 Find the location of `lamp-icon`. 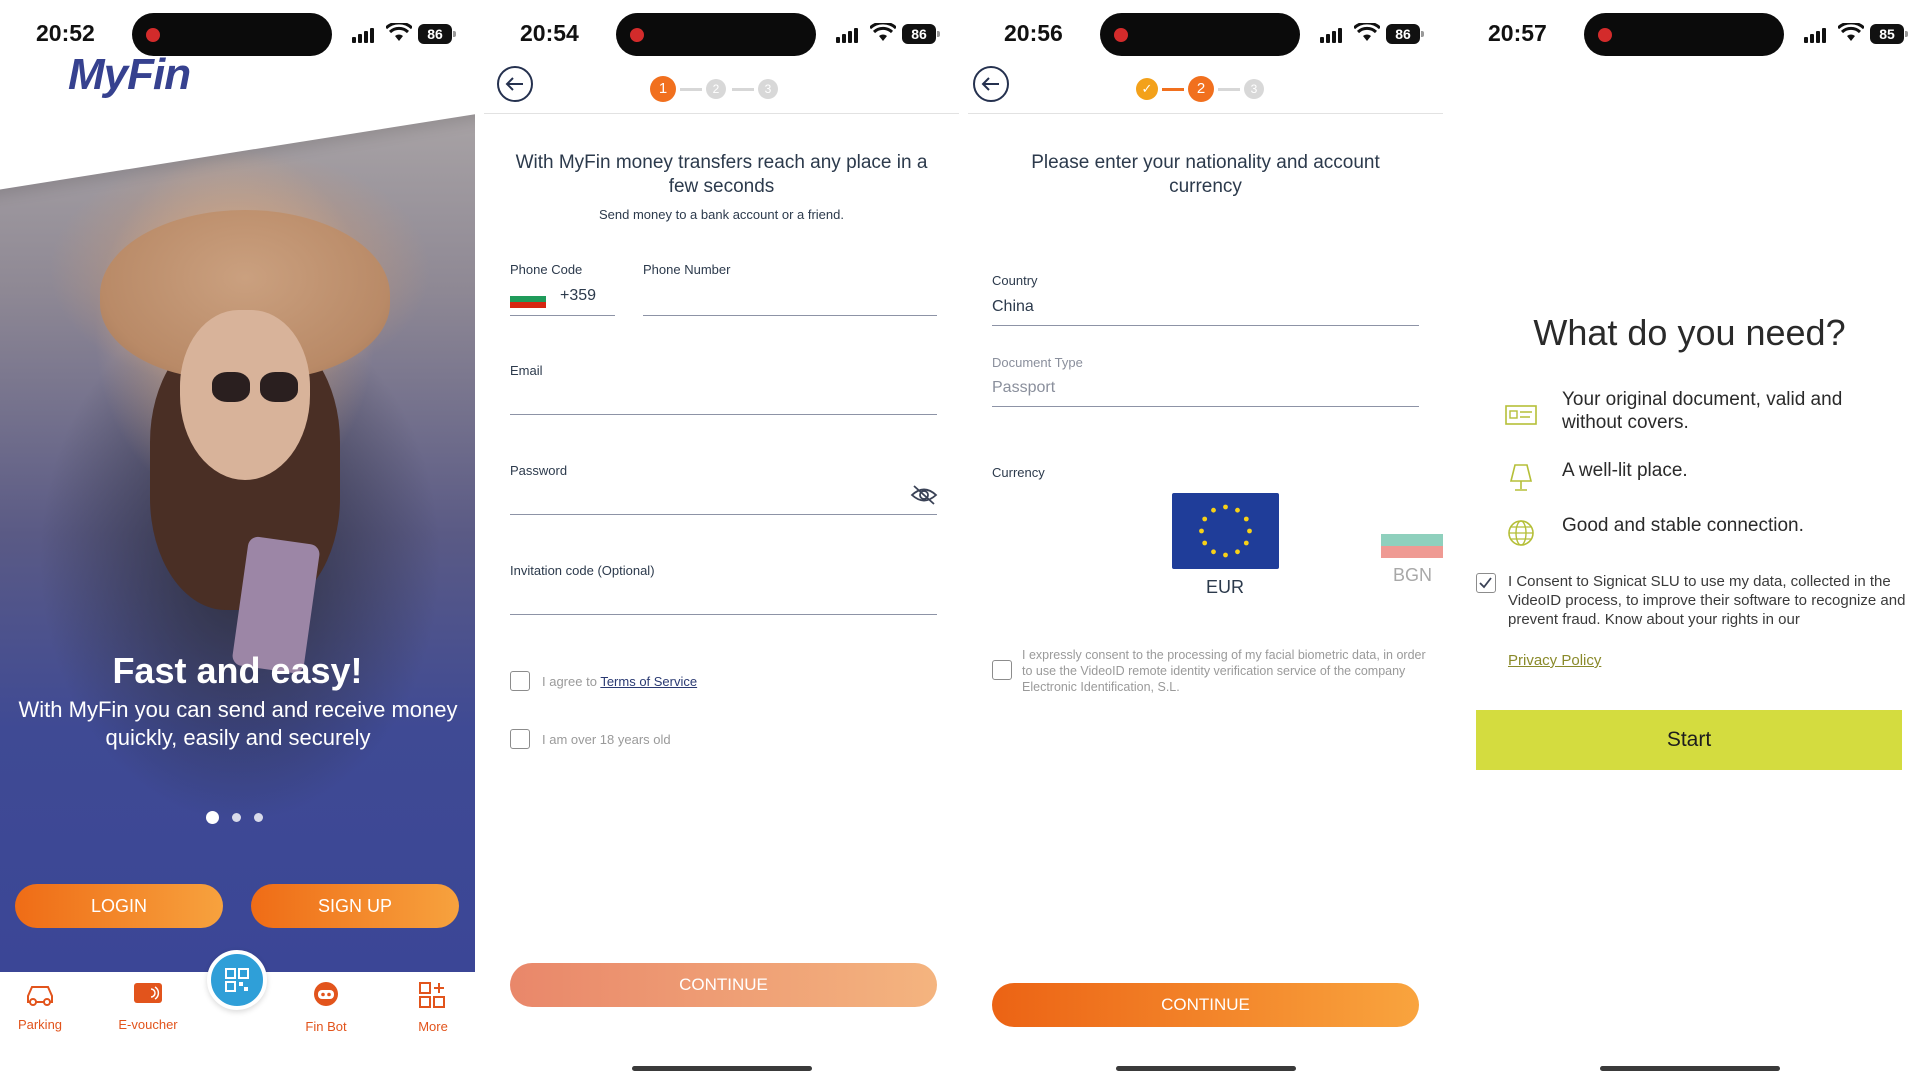

lamp-icon is located at coordinates (1521, 477).